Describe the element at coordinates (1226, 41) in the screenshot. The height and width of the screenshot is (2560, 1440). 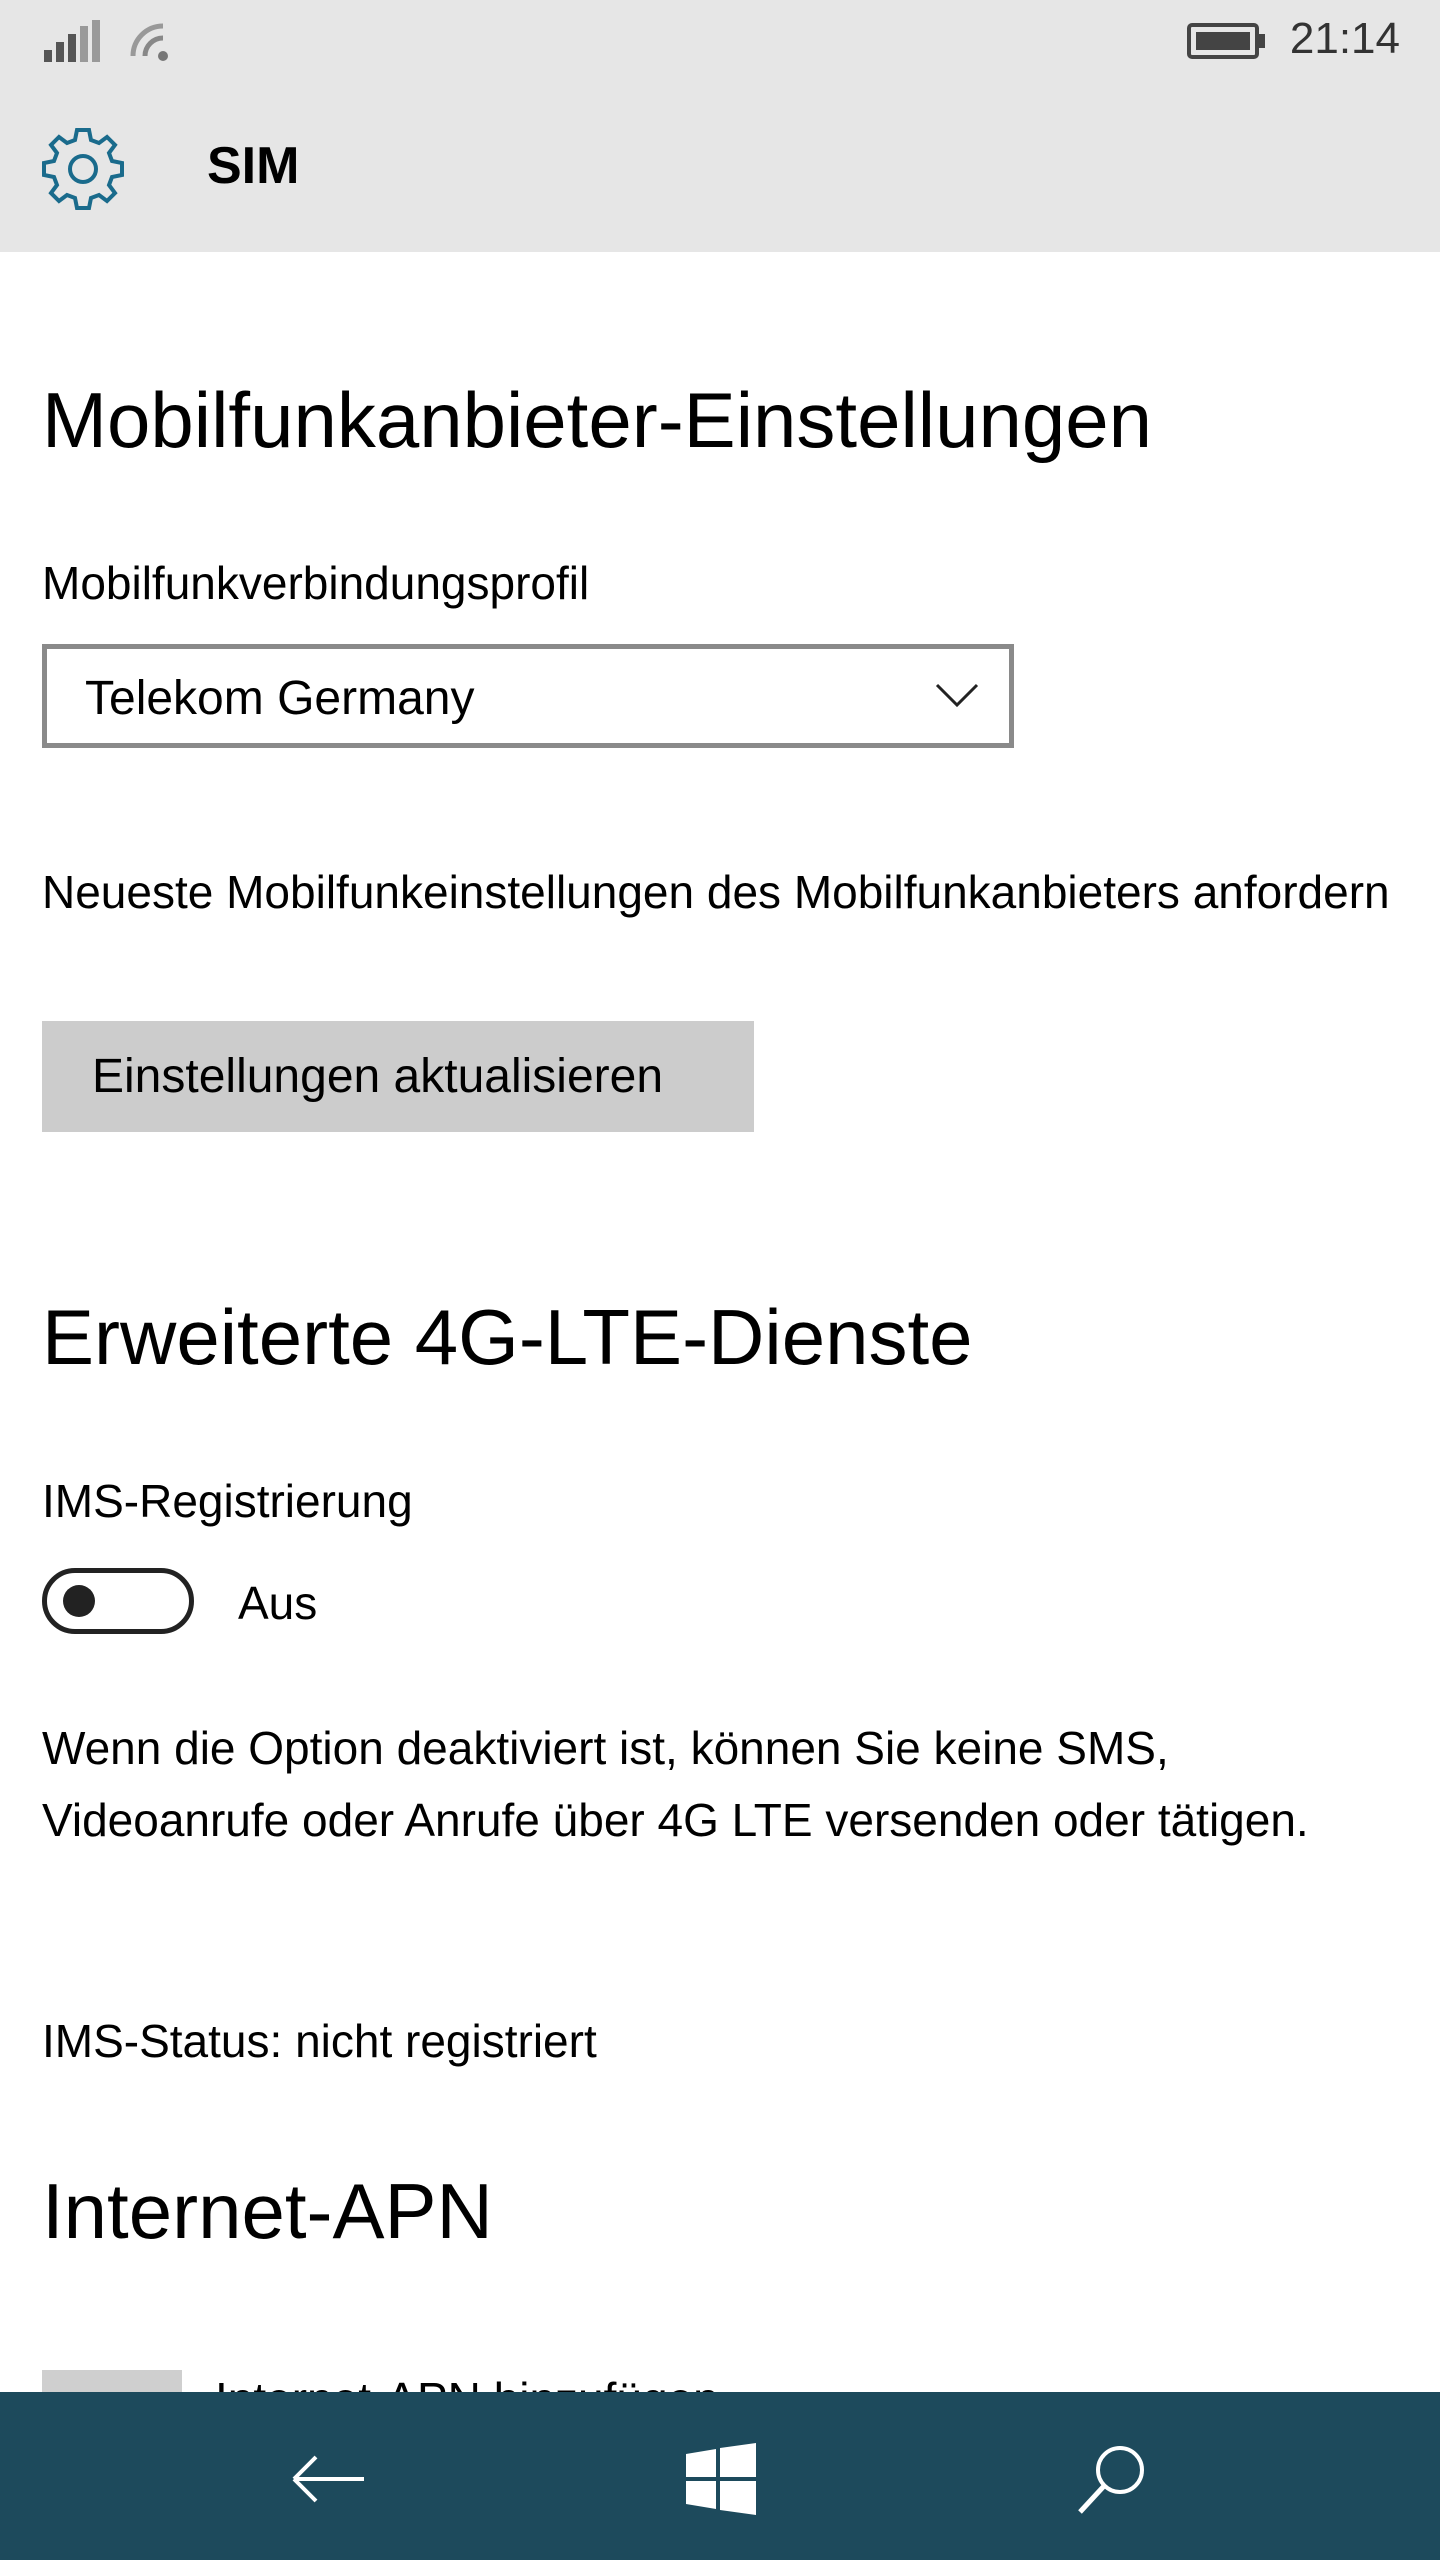
I see `battery-icon` at that location.